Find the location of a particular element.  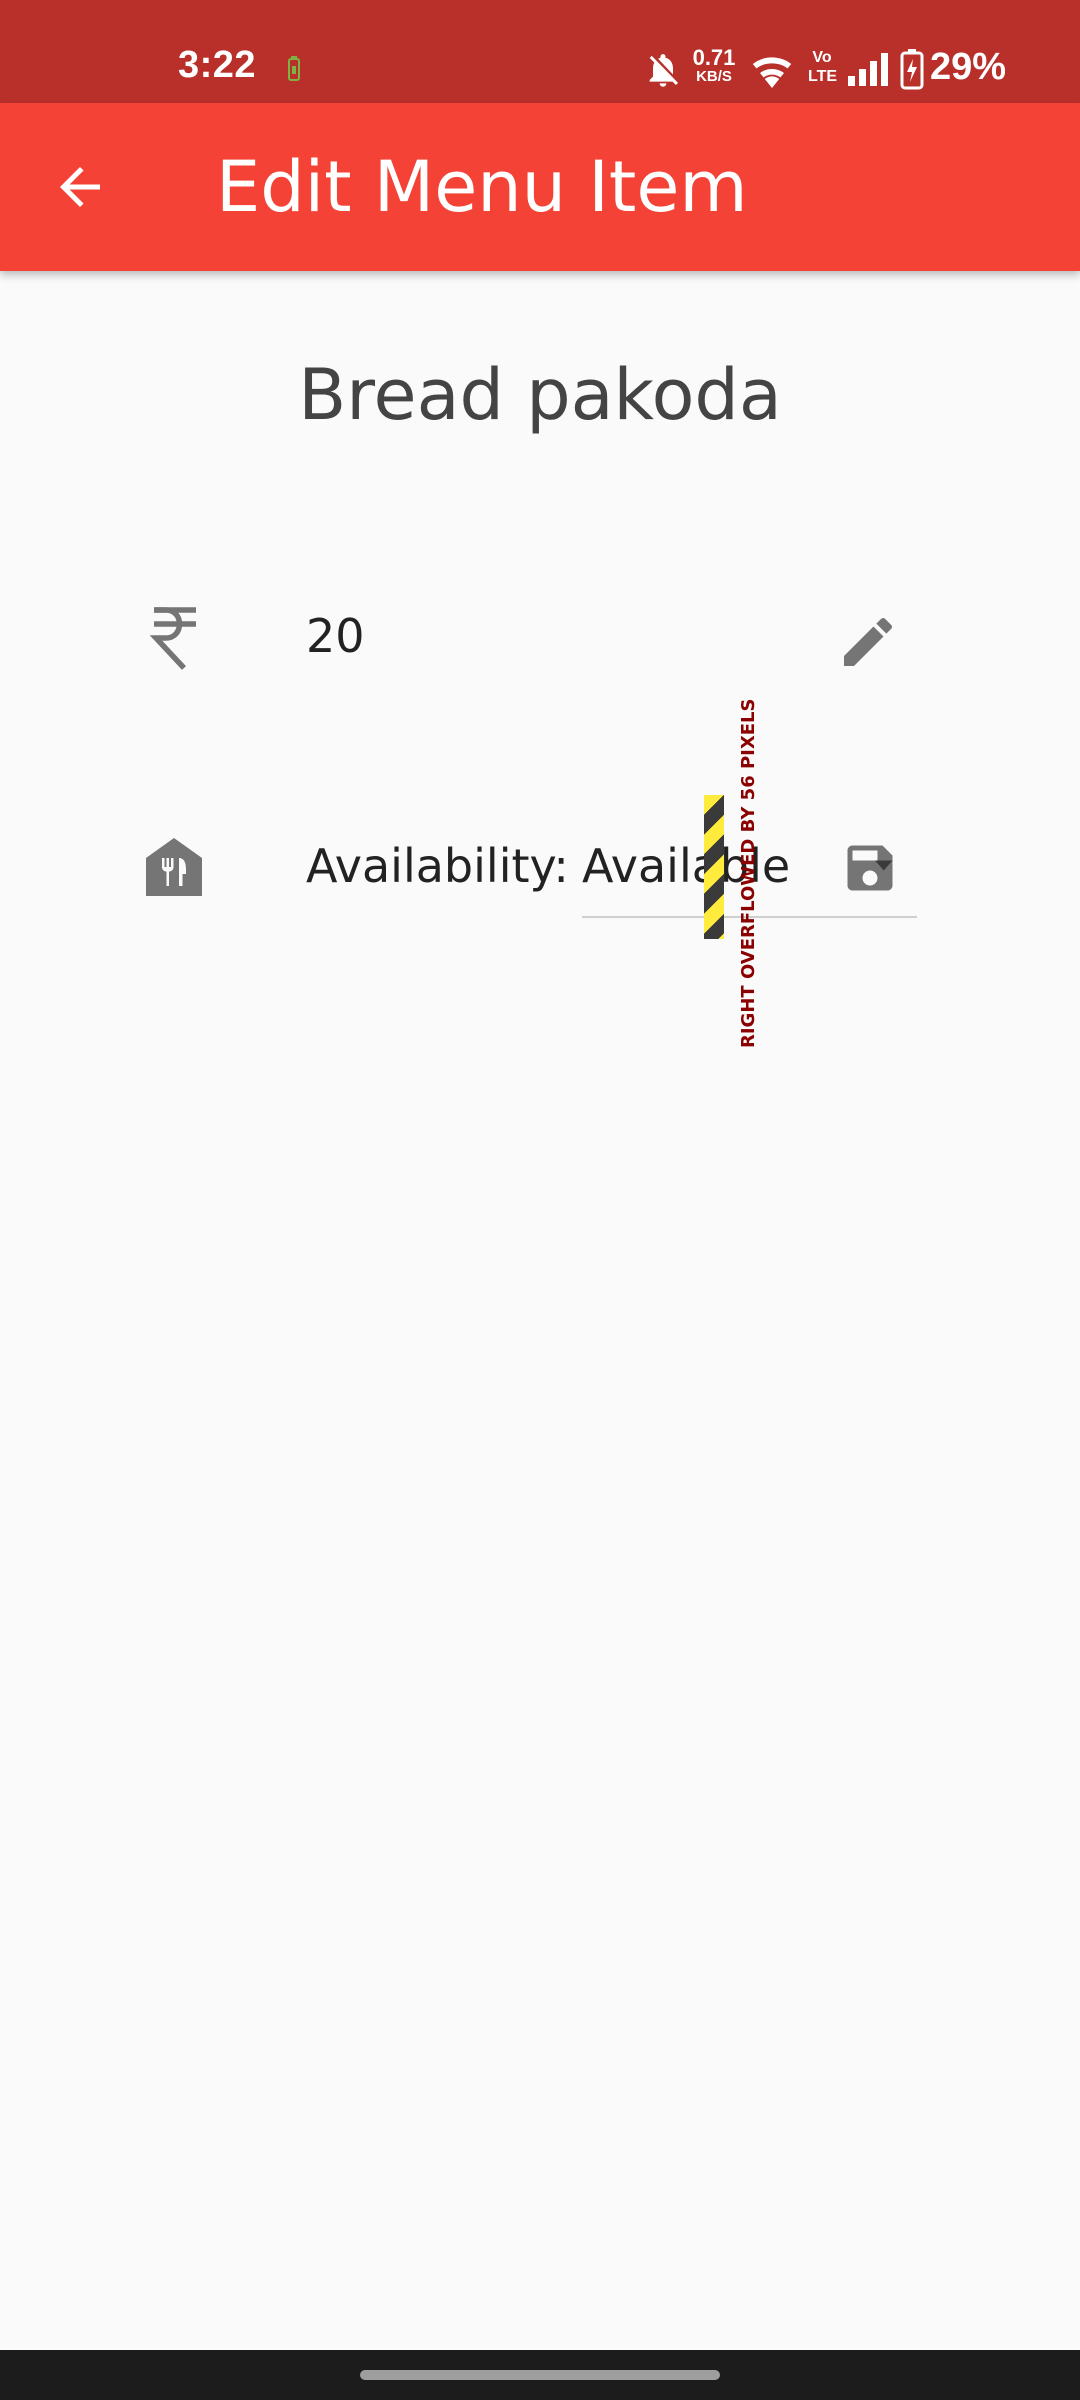

page-title: Edit Menu Item is located at coordinates (482, 187).